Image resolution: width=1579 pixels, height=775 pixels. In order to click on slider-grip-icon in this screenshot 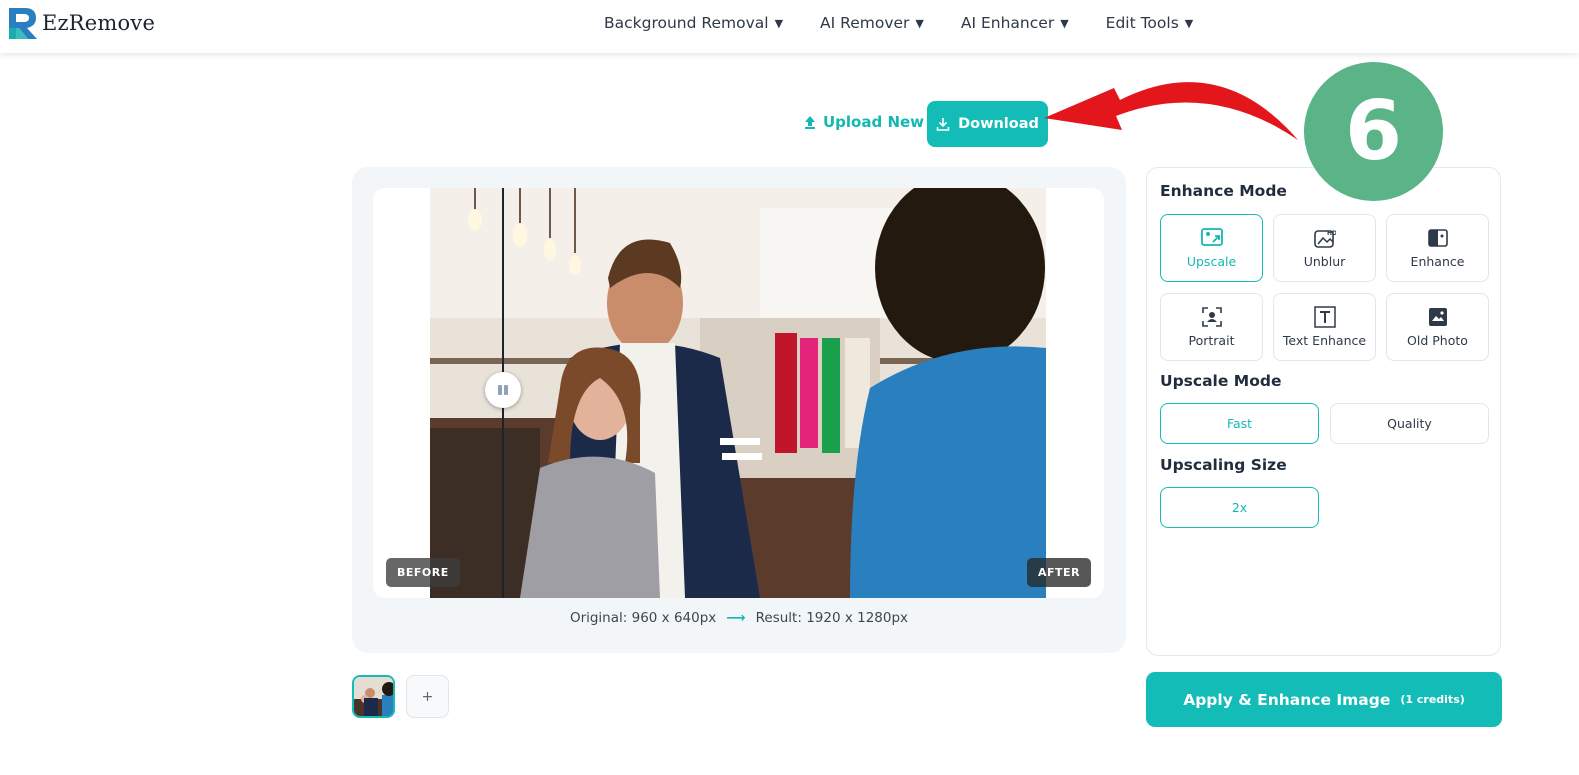, I will do `click(503, 390)`.